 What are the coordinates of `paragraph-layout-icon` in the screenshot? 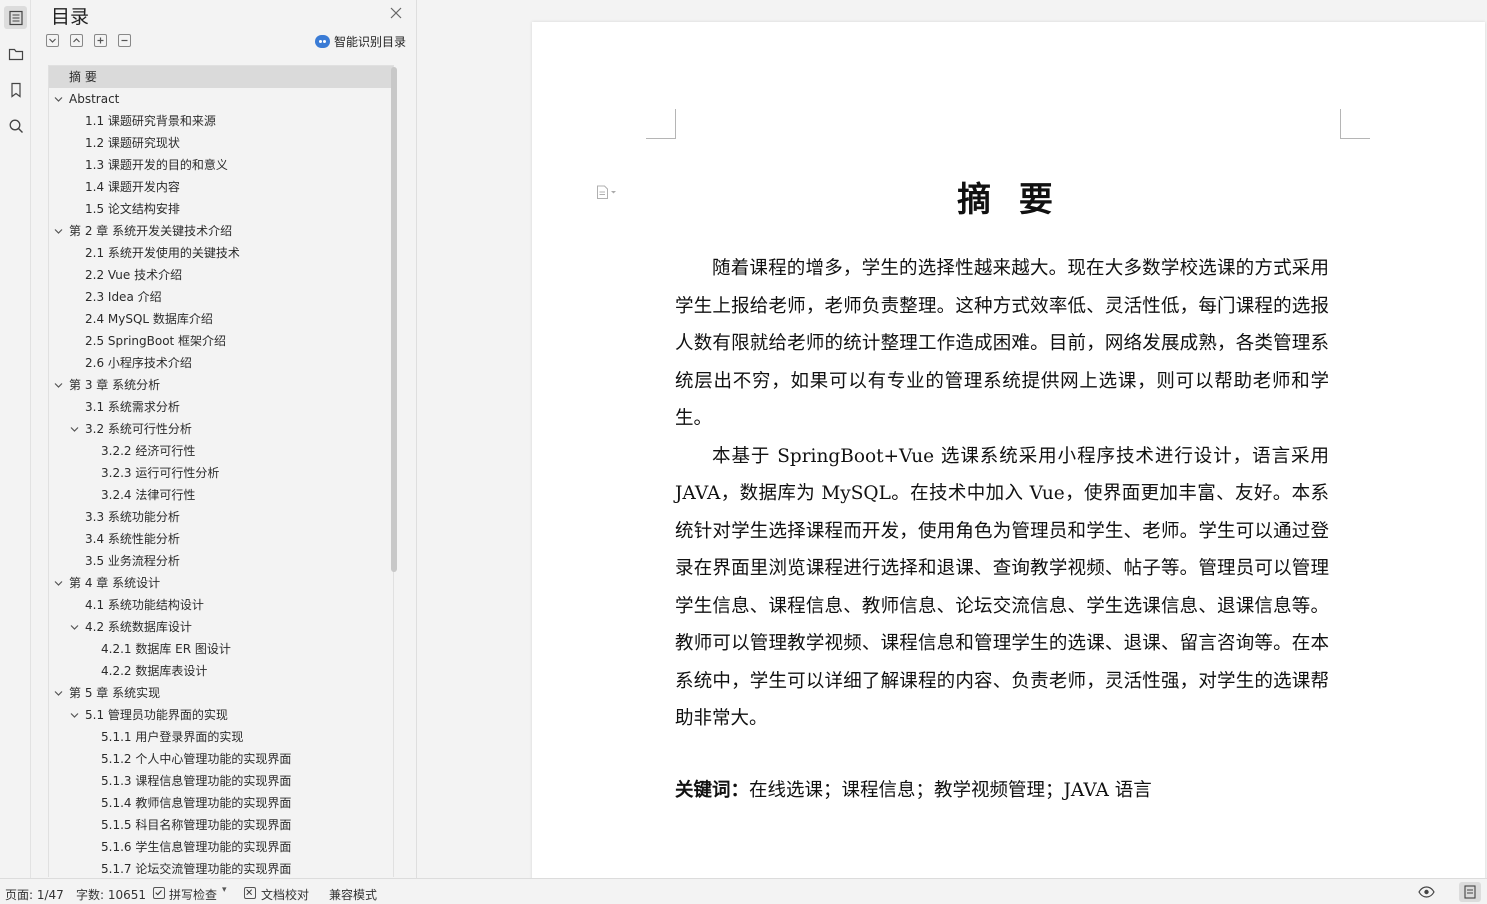 It's located at (607, 192).